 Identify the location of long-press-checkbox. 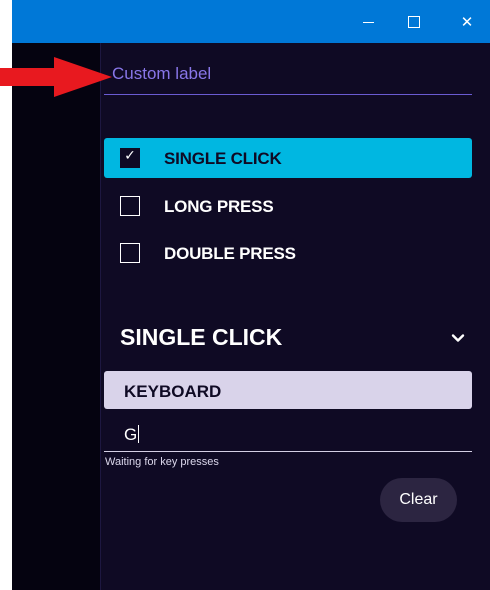
(130, 206).